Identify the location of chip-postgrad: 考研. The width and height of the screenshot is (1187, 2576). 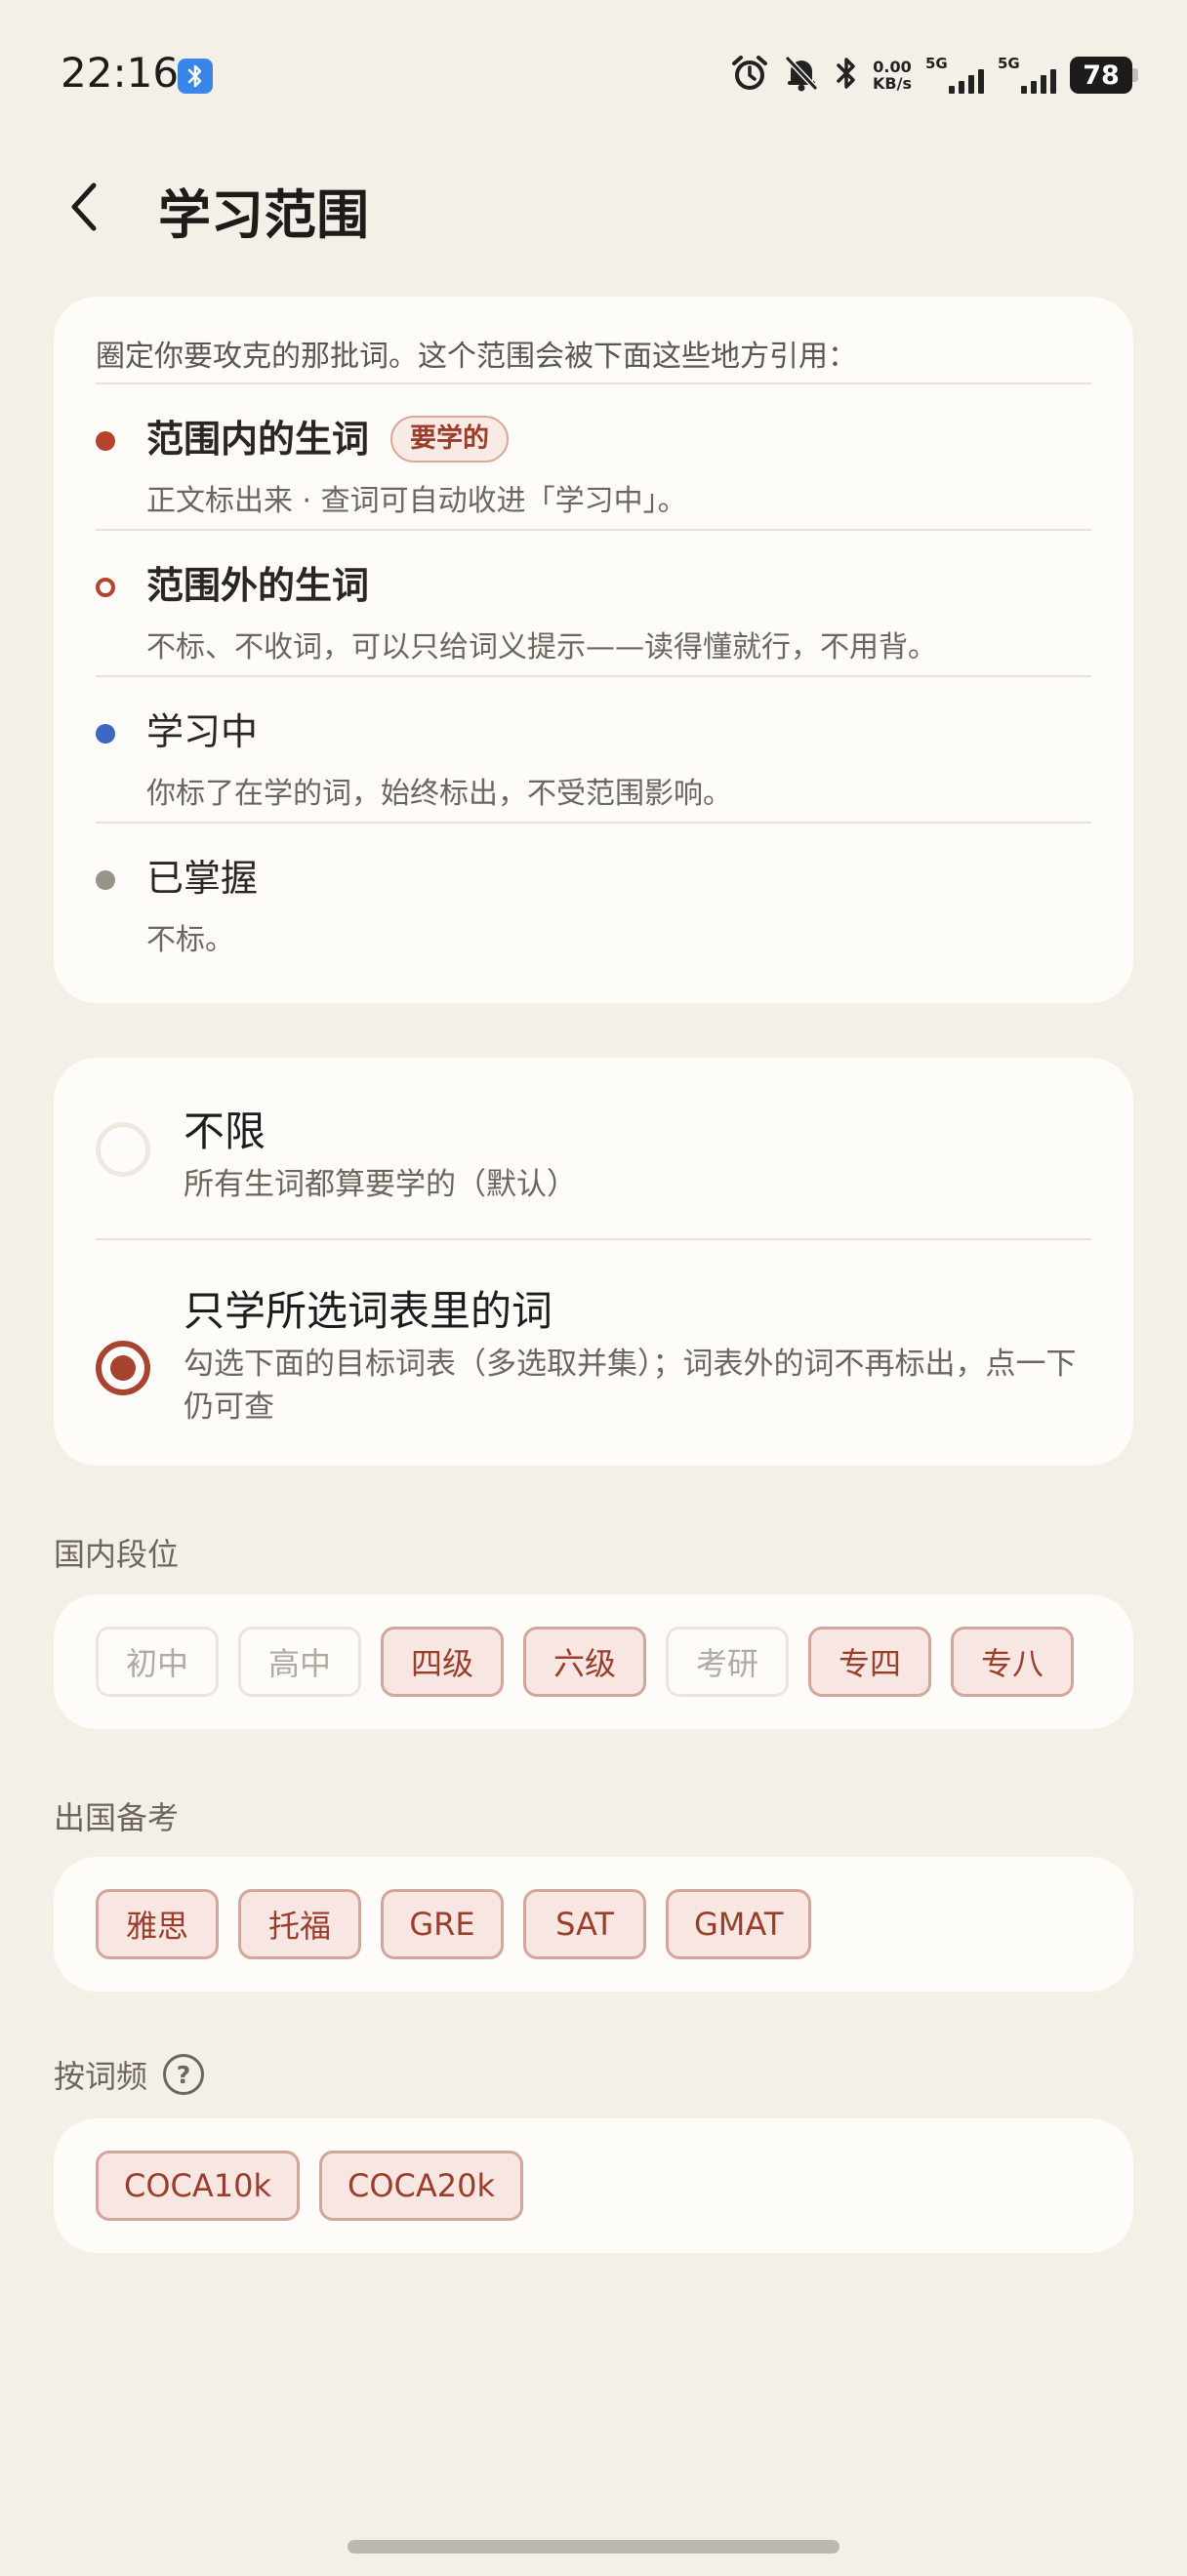
(727, 1662).